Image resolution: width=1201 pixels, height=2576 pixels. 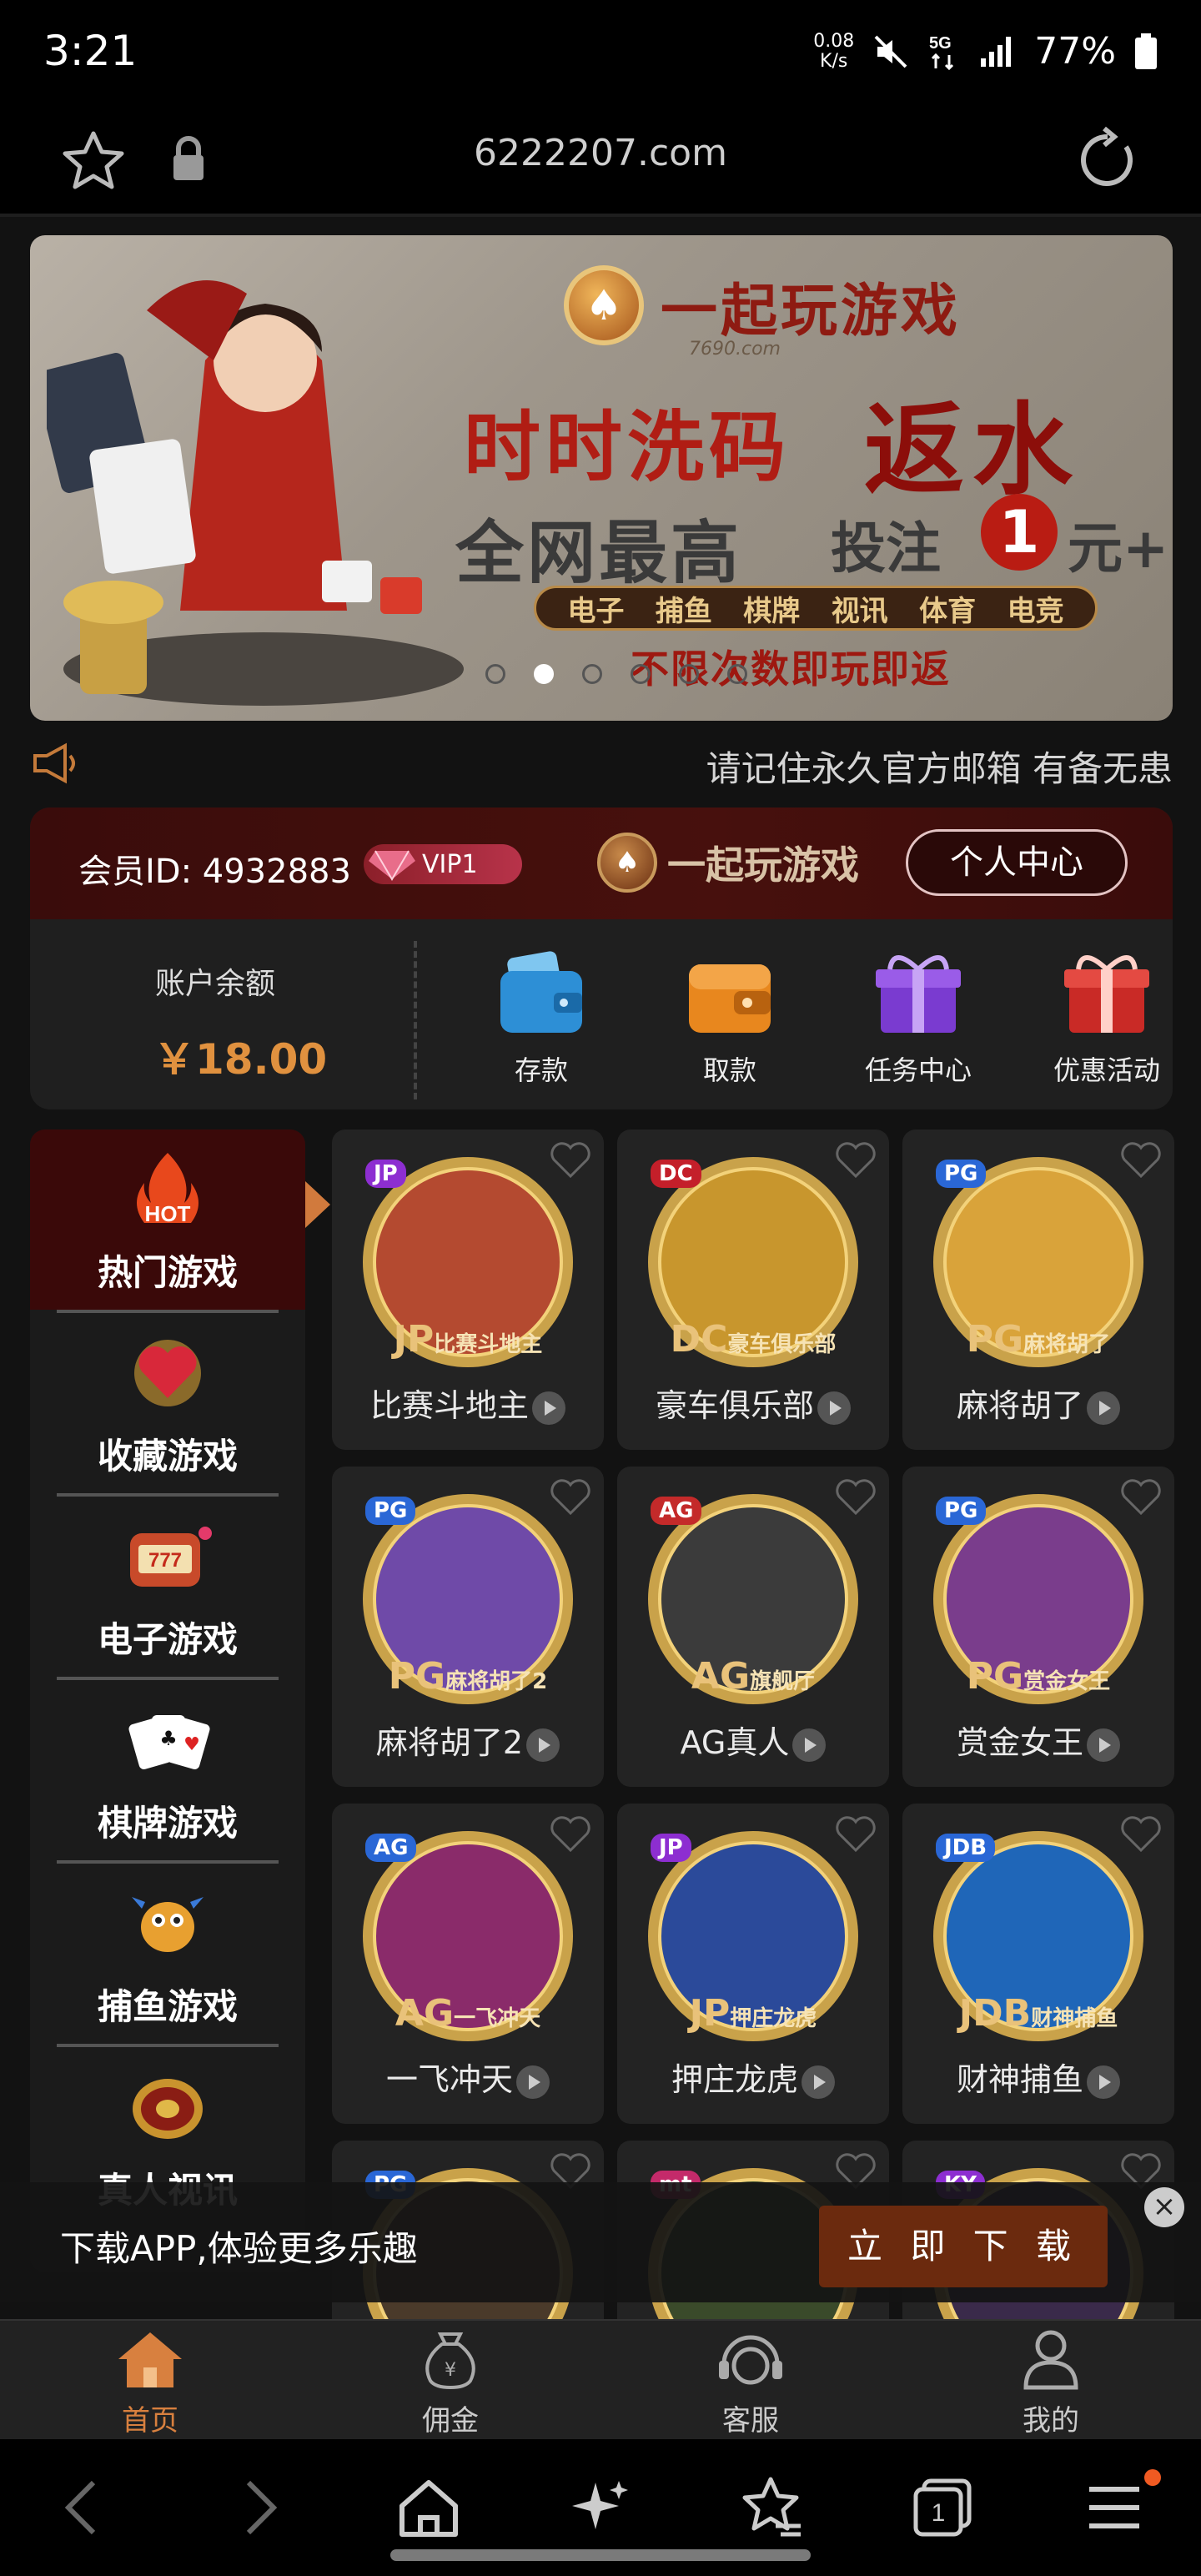 I want to click on carousel-dot-active, so click(x=544, y=674).